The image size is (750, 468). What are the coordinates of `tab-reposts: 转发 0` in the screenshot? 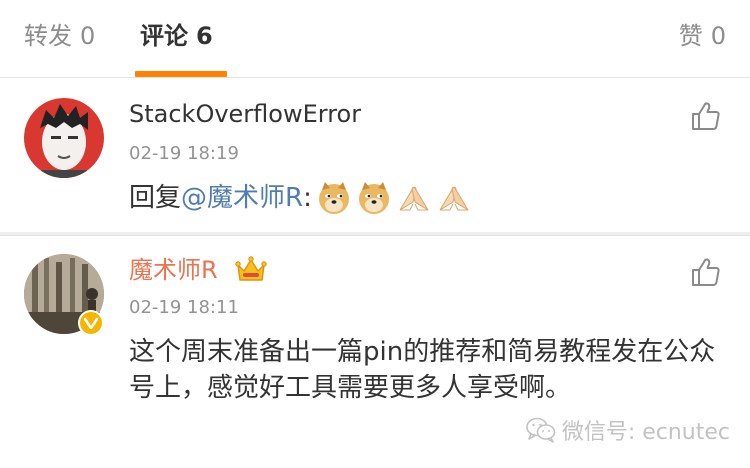 It's located at (59, 36).